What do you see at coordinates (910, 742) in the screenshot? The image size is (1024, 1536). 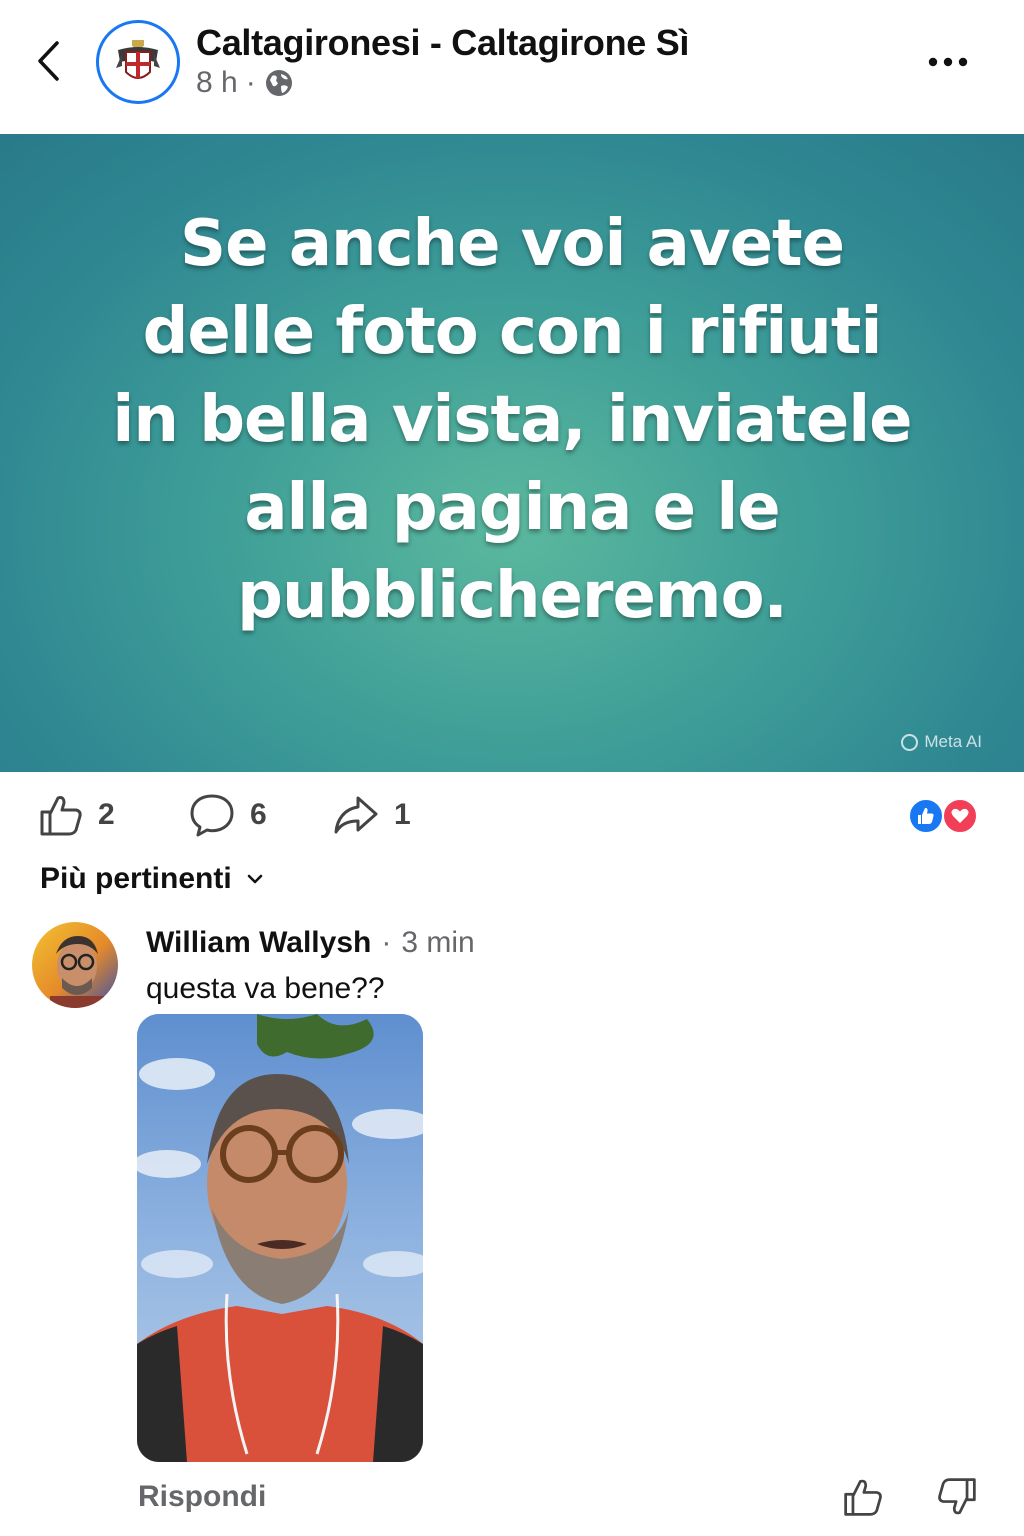 I see `meta-ai-icon` at bounding box center [910, 742].